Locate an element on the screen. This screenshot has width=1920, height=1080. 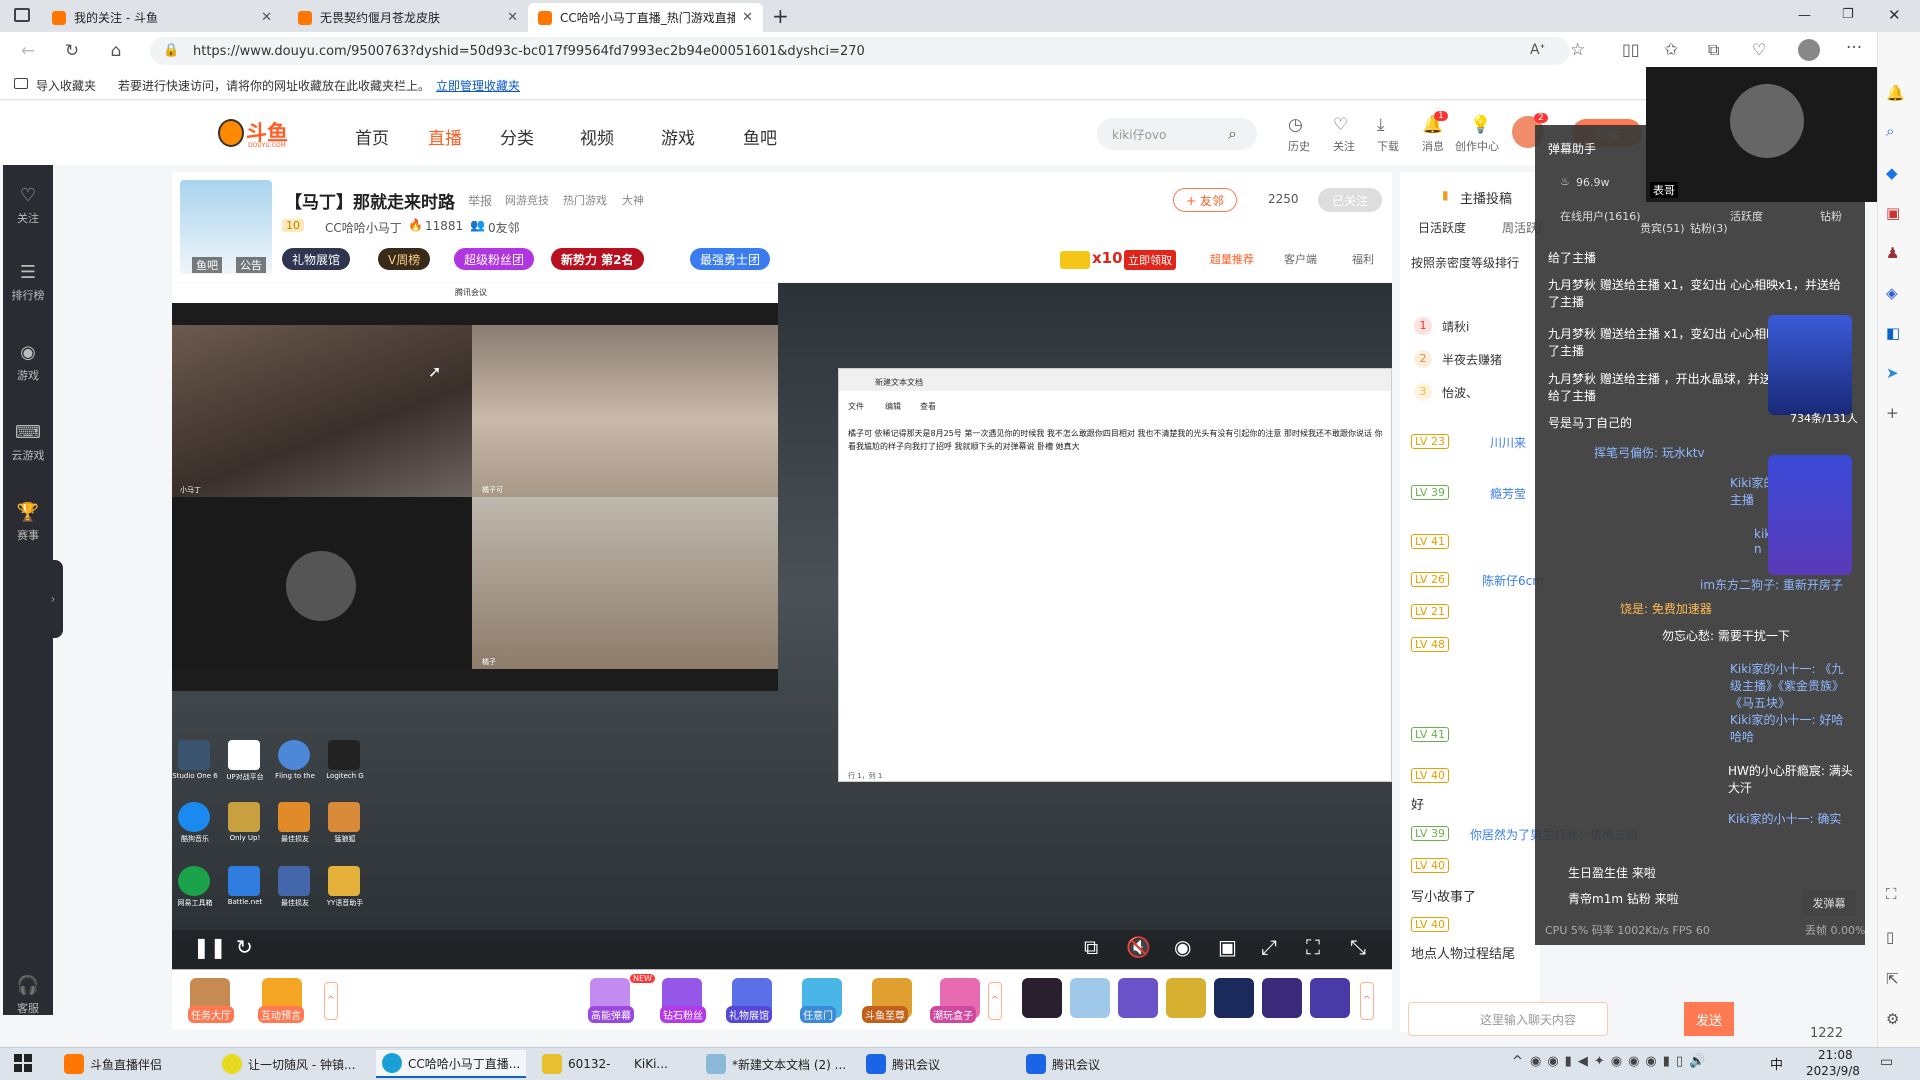
extensions-icon: ♡ is located at coordinates (1759, 49).